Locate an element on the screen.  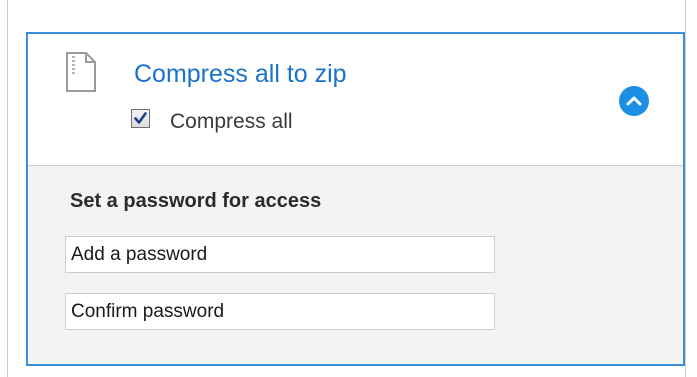
checkmark-icon is located at coordinates (140, 118).